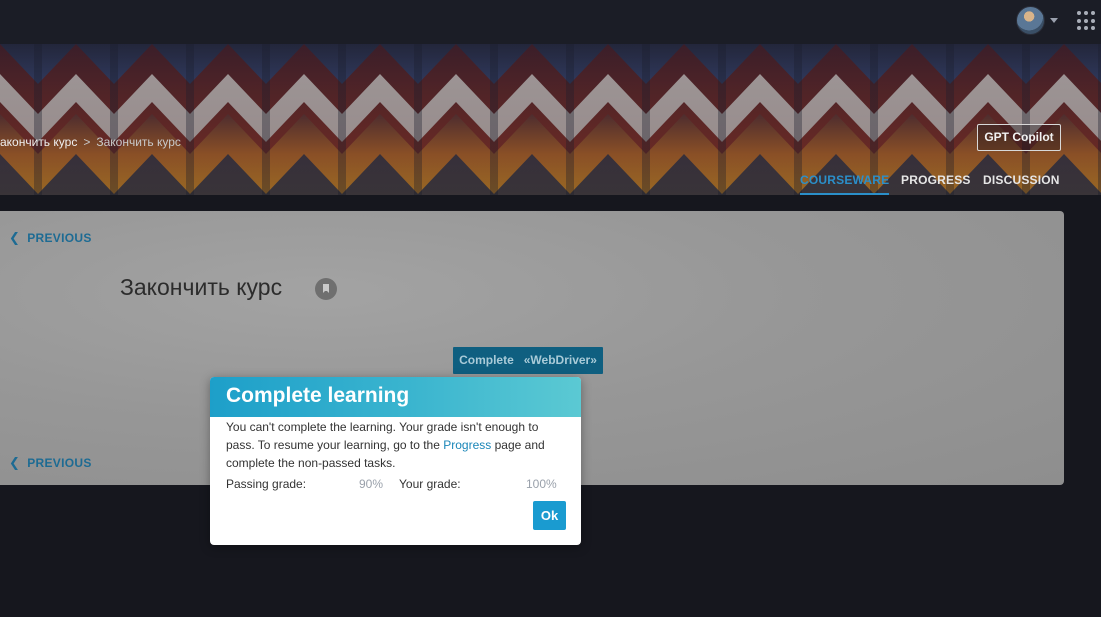  I want to click on previous-button-bottom: ❮ PREVIOUS, so click(50, 463).